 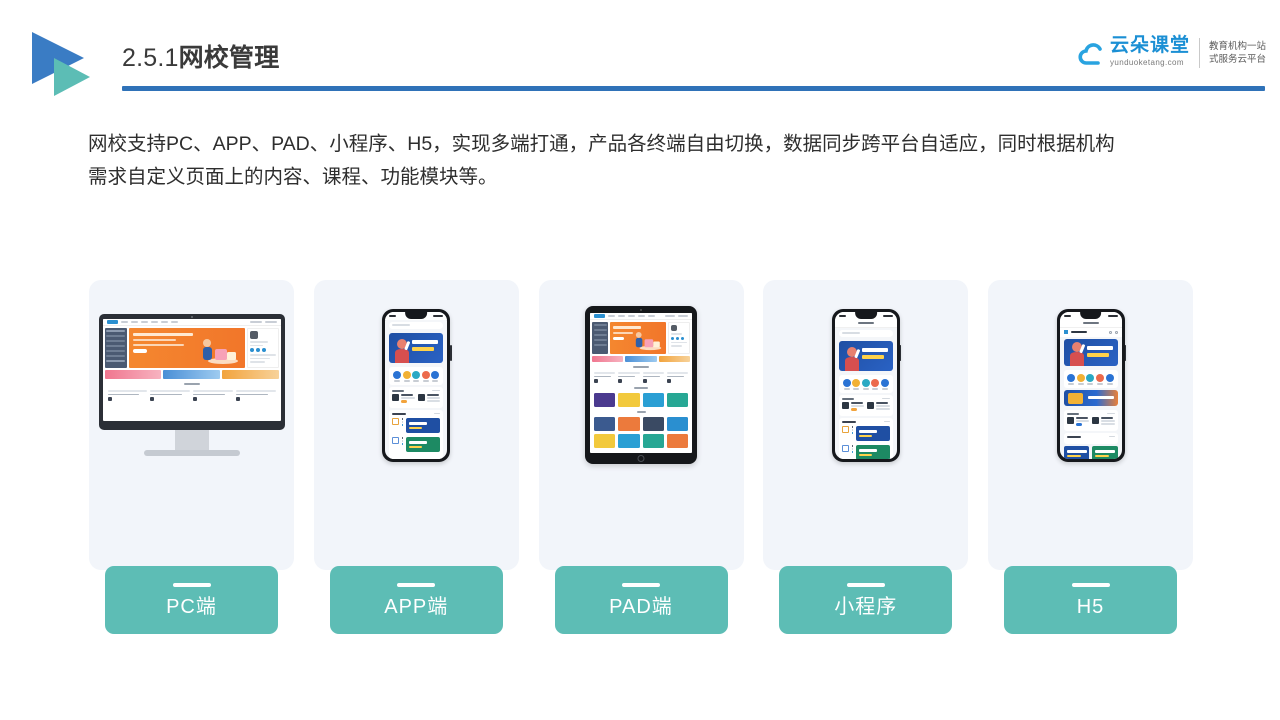 I want to click on device-card-pad: PAD端, so click(x=641, y=457).